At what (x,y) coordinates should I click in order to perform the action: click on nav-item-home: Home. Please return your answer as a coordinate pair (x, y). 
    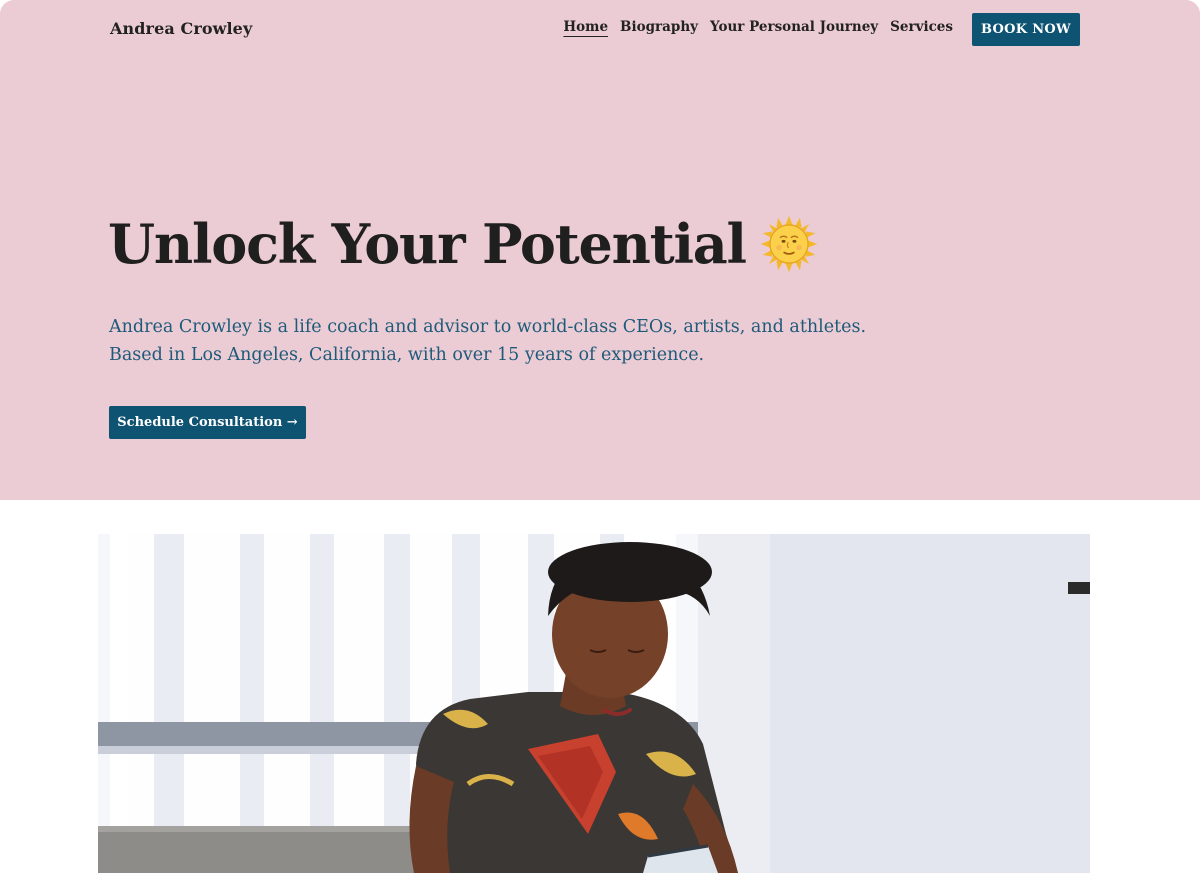
    Looking at the image, I should click on (585, 27).